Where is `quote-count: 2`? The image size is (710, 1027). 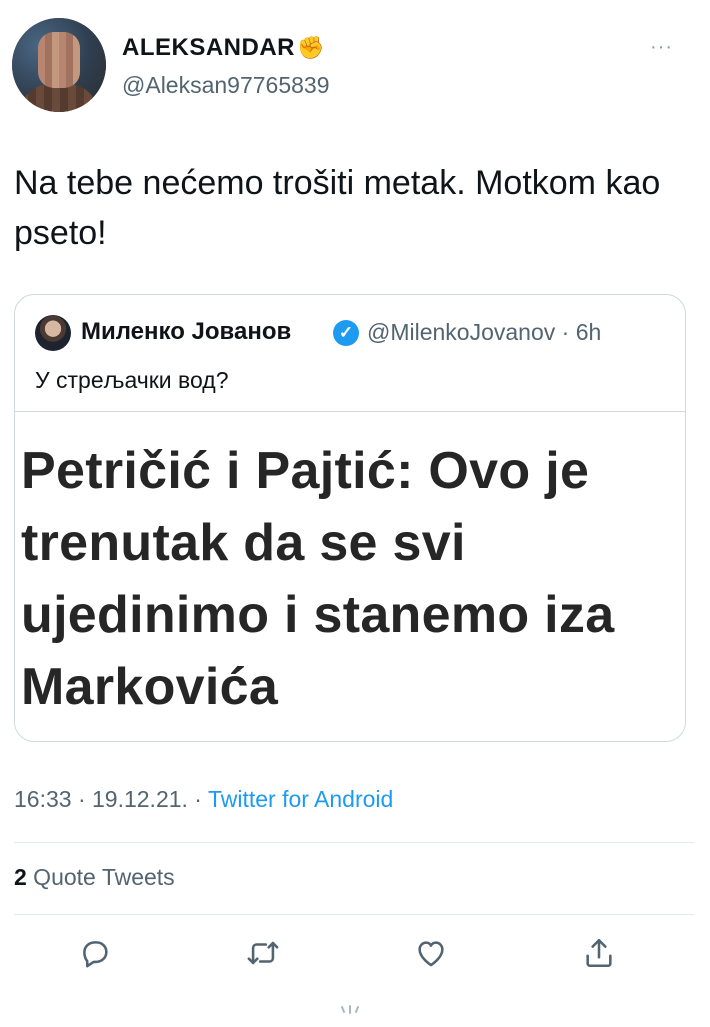 quote-count: 2 is located at coordinates (20, 877).